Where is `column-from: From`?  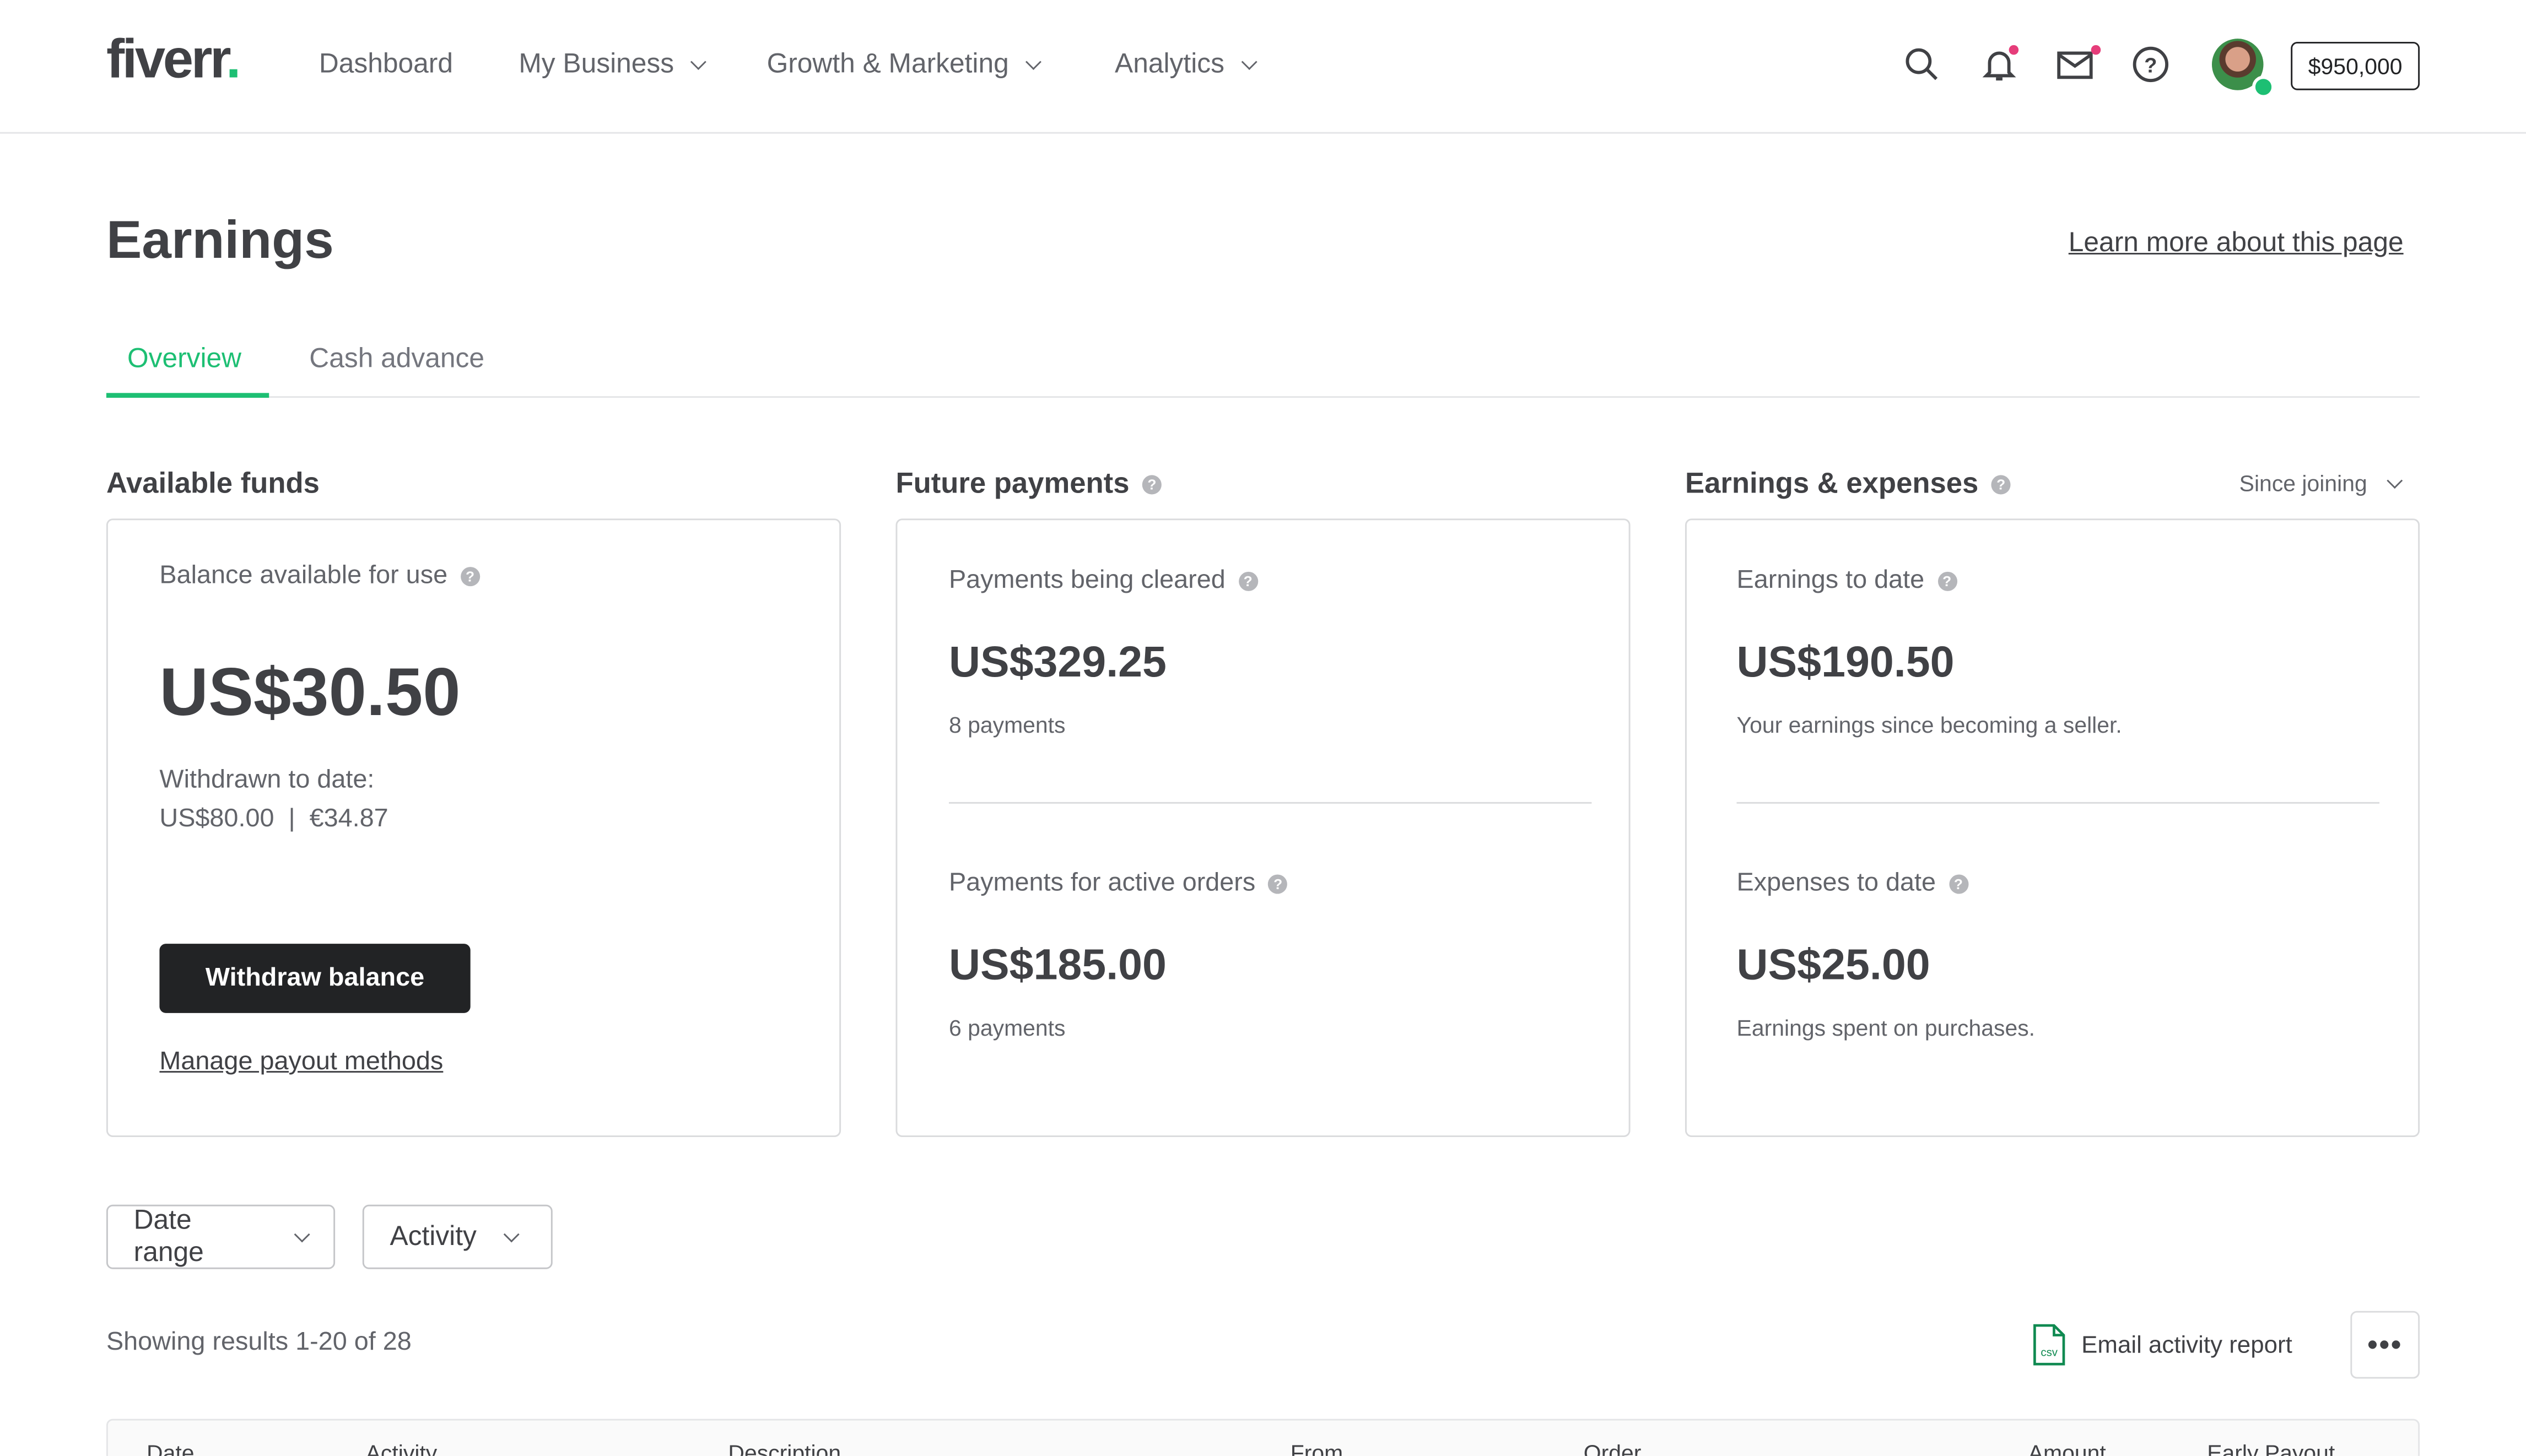
column-from: From is located at coordinates (1317, 1448).